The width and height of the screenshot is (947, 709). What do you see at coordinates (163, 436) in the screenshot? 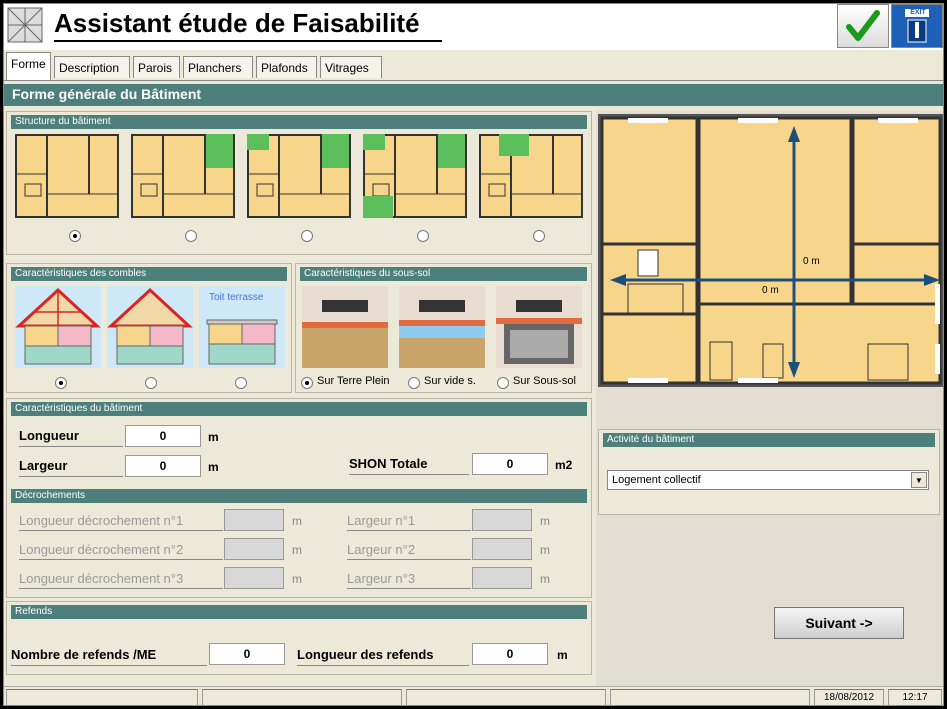
I see `longueur-input: 0` at bounding box center [163, 436].